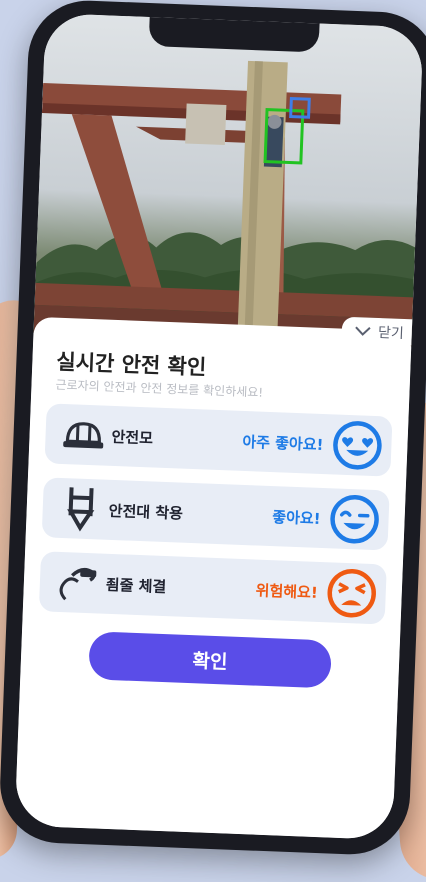  I want to click on harness-icon, so click(81, 509).